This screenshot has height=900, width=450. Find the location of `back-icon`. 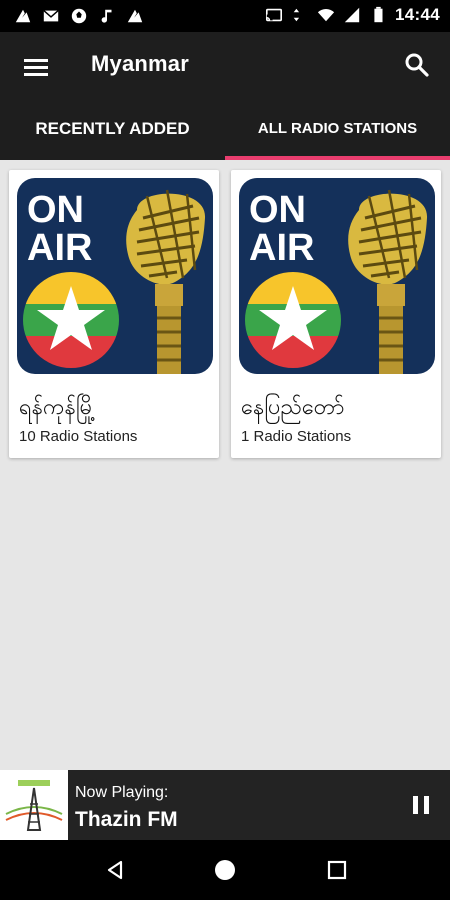

back-icon is located at coordinates (115, 870).